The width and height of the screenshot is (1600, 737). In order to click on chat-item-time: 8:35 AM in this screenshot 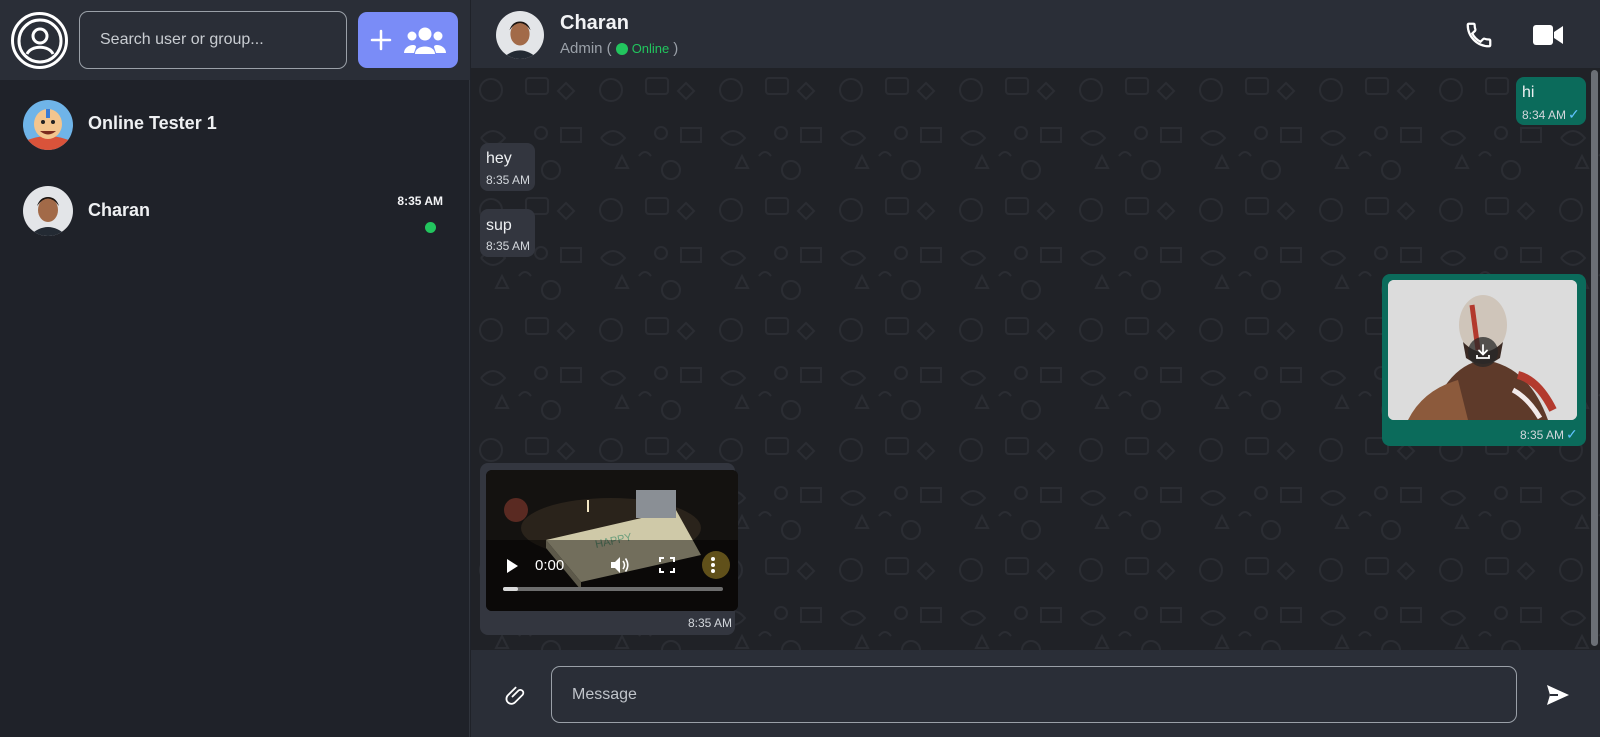, I will do `click(420, 201)`.